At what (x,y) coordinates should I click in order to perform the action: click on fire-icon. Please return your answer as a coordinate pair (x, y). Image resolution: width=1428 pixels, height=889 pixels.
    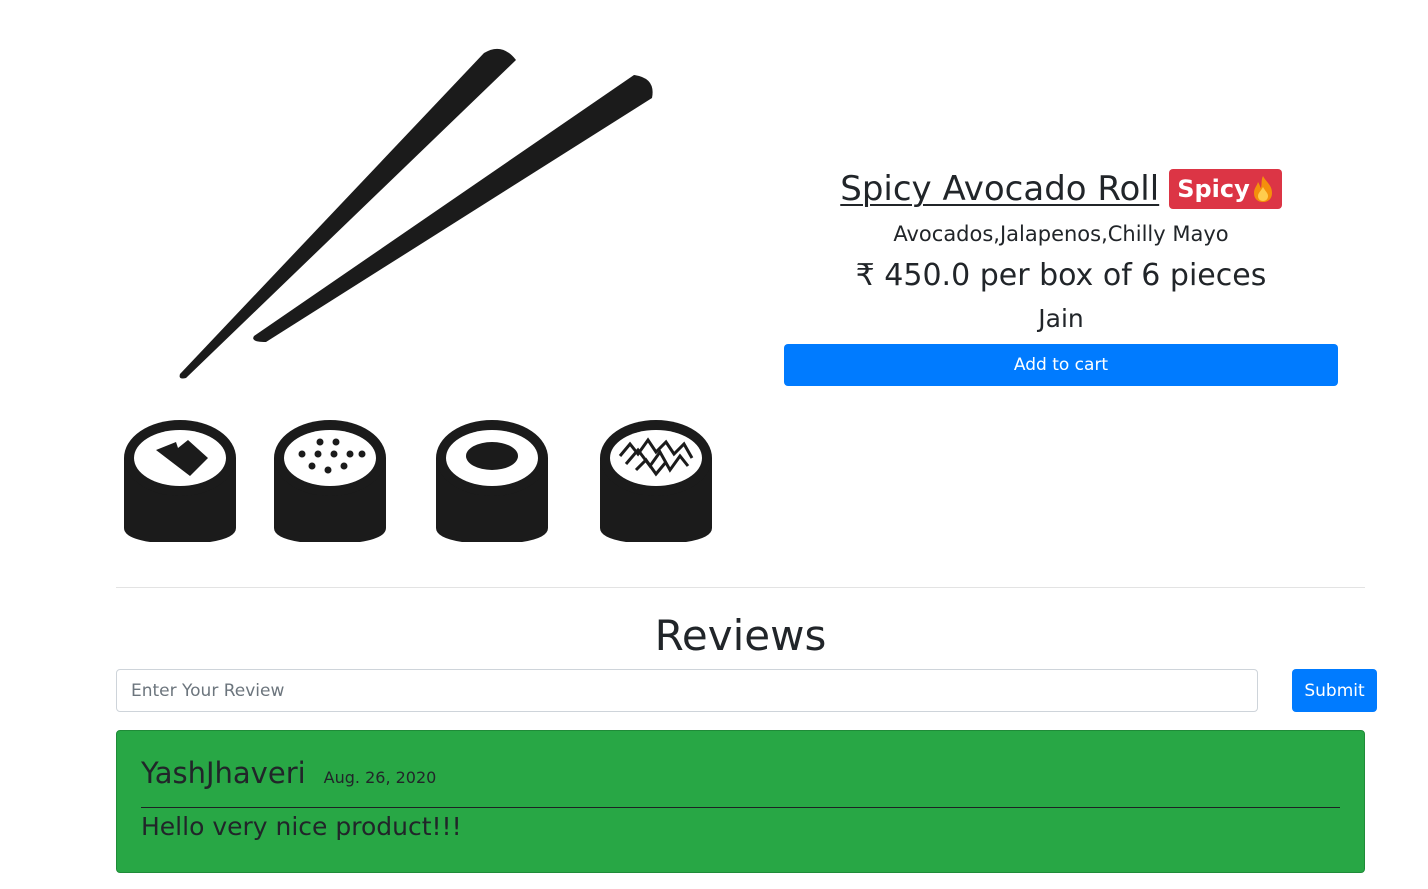
    Looking at the image, I should click on (1262, 189).